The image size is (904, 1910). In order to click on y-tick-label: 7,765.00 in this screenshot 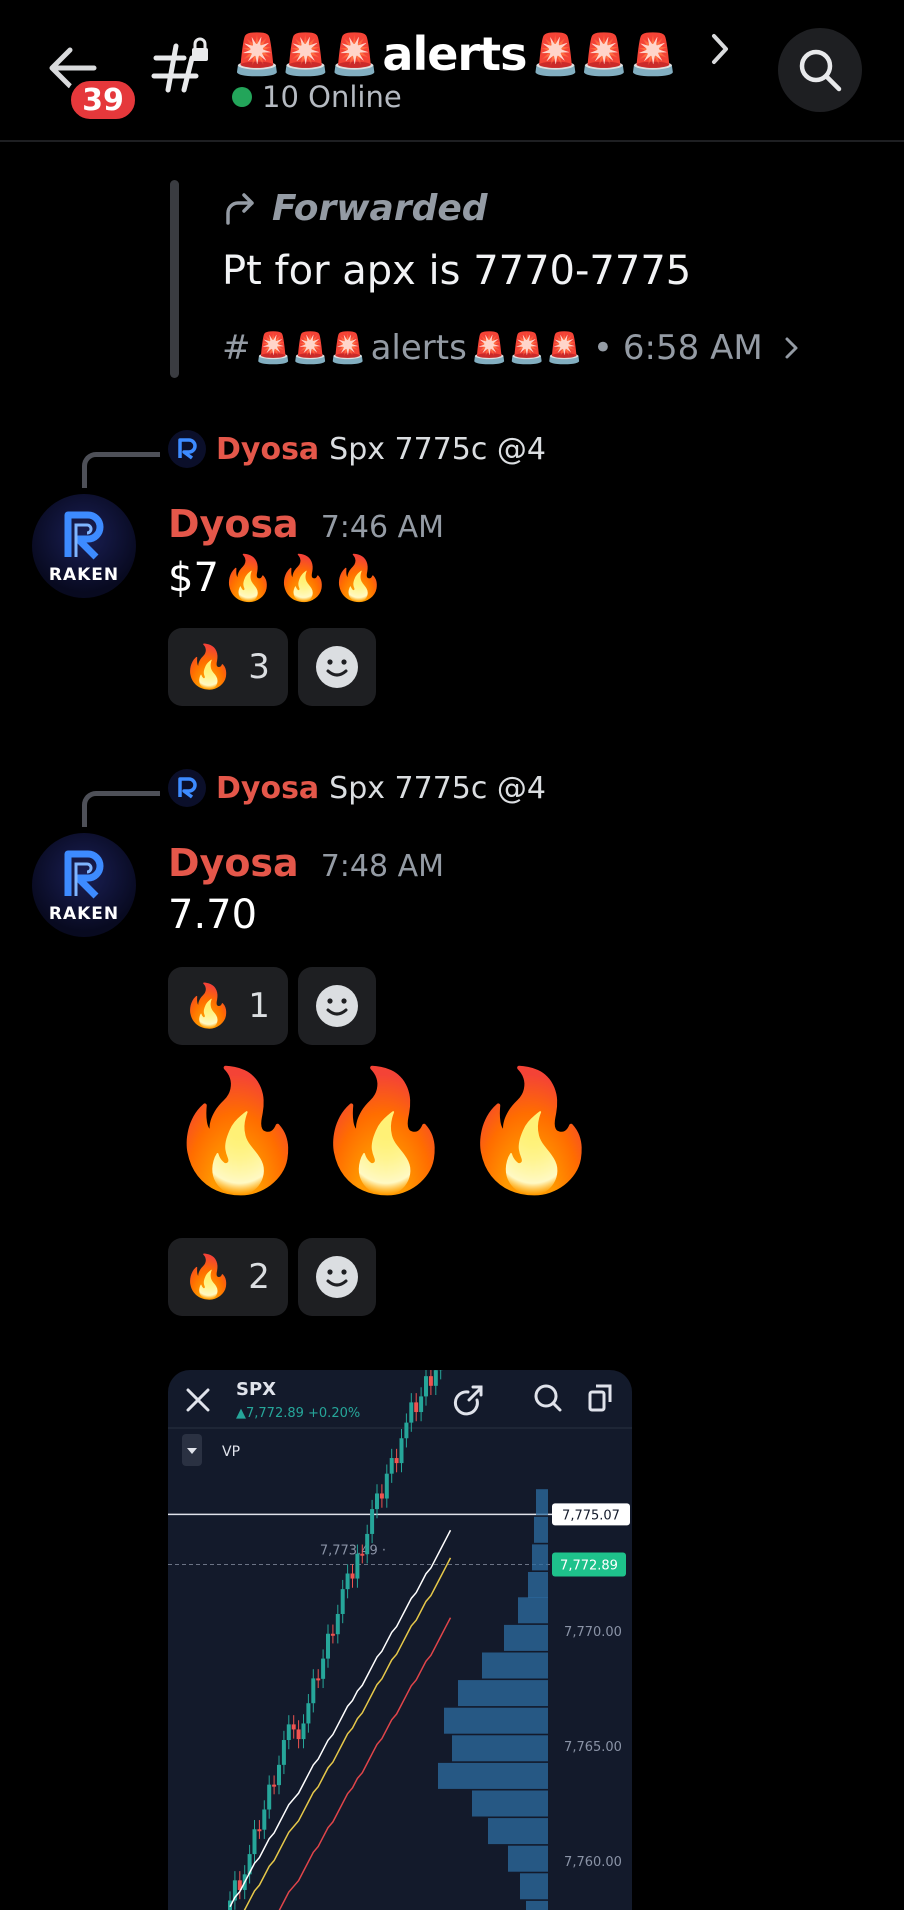, I will do `click(593, 1747)`.